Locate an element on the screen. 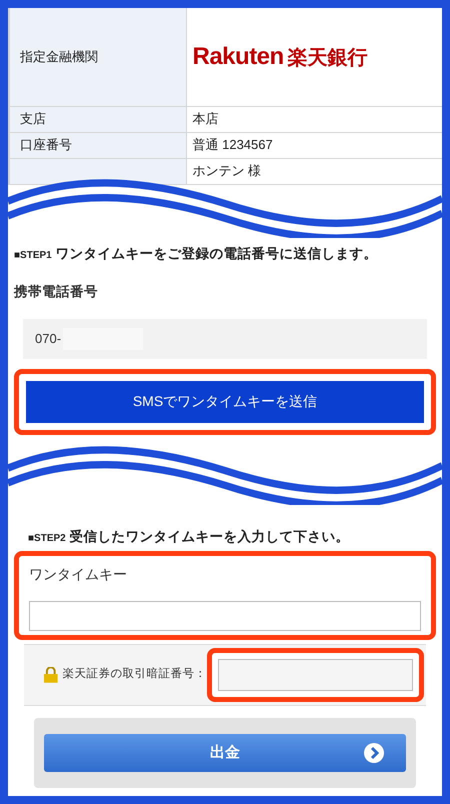 This screenshot has height=804, width=450. withdraw-button: 出金 is located at coordinates (225, 753).